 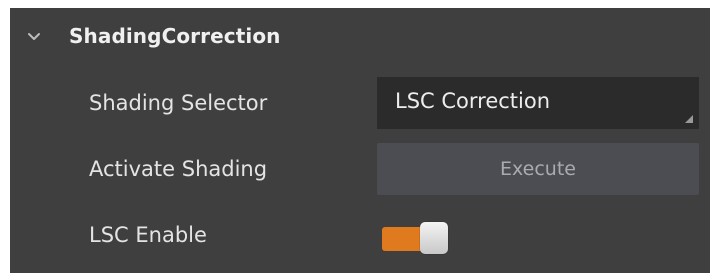 What do you see at coordinates (538, 169) in the screenshot?
I see `execute-button: Execute` at bounding box center [538, 169].